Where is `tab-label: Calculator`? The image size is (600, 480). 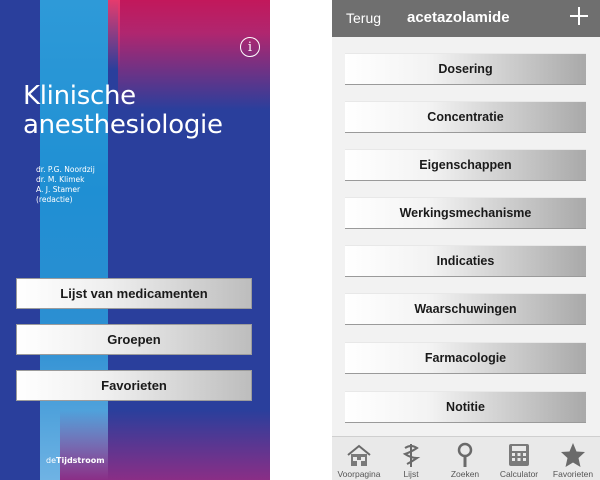 tab-label: Calculator is located at coordinates (519, 474).